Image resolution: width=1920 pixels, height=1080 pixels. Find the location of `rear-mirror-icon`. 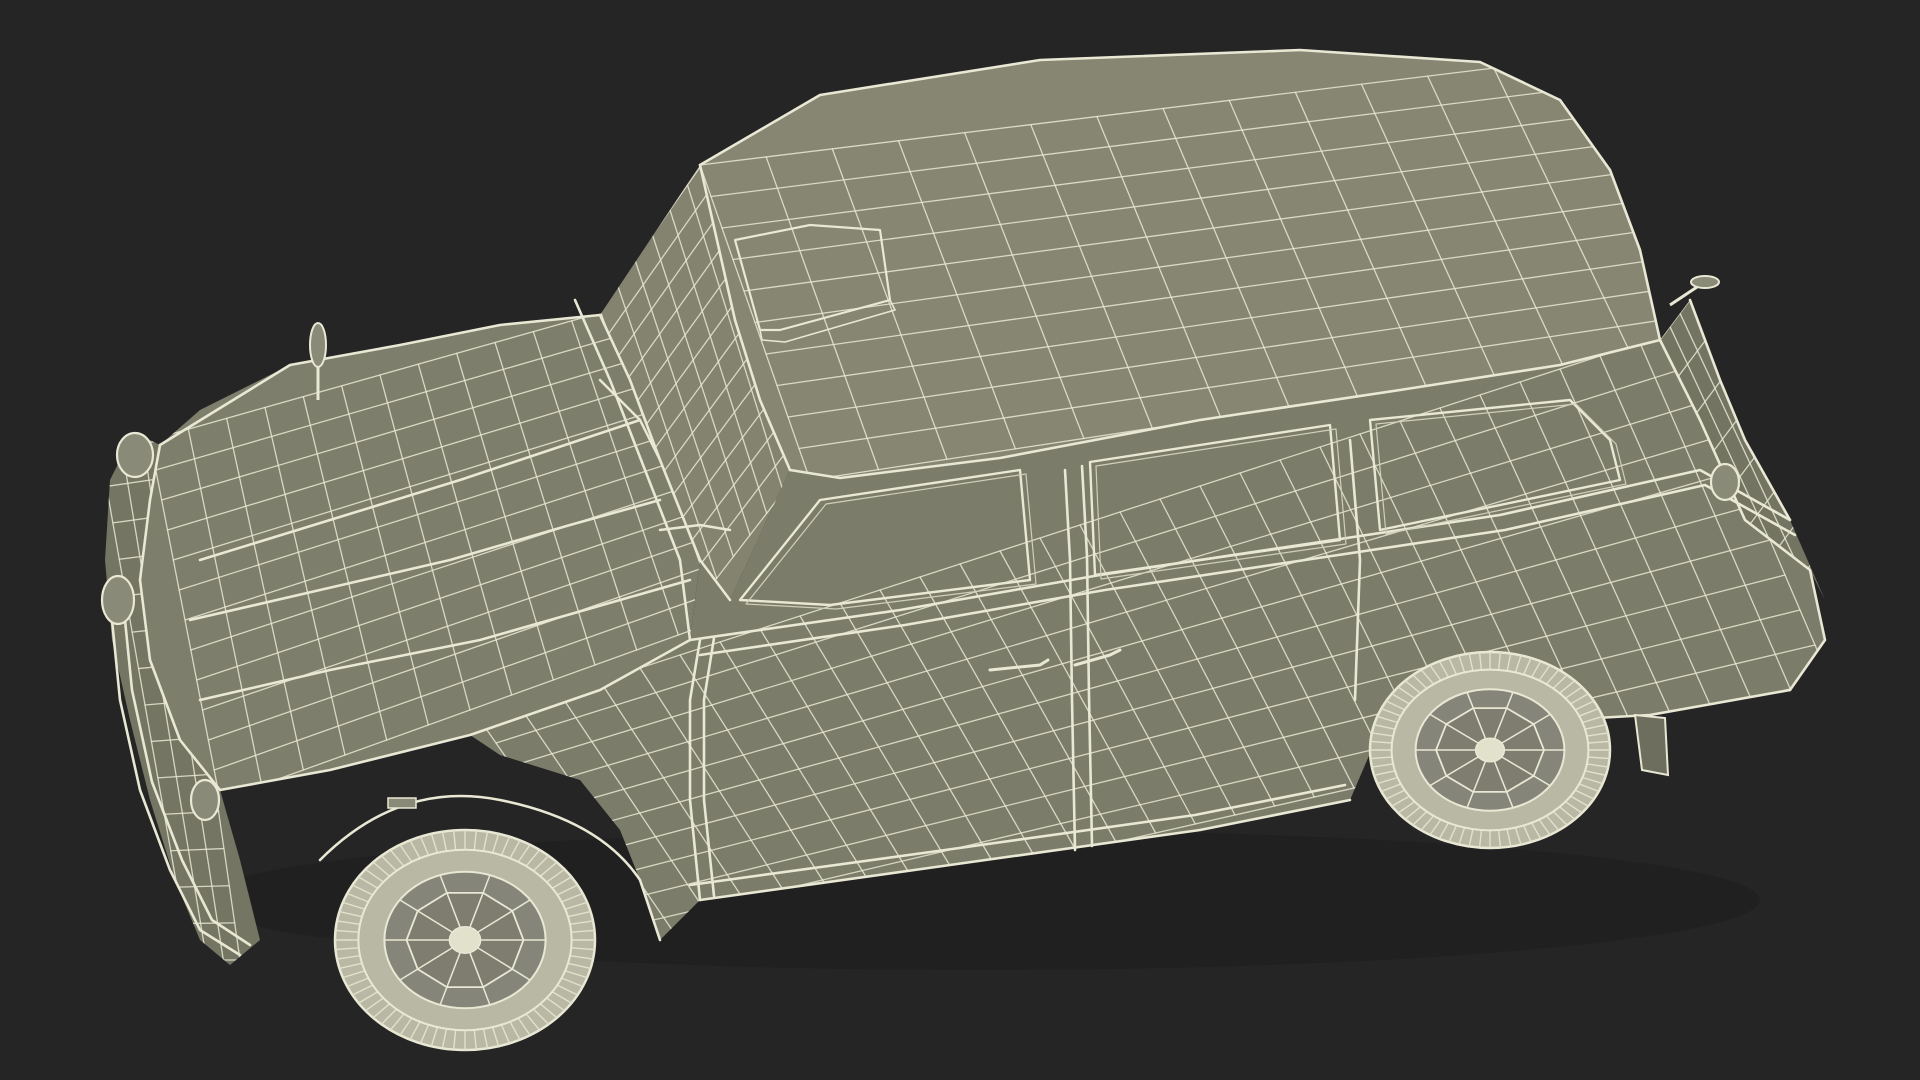

rear-mirror-icon is located at coordinates (1694, 291).